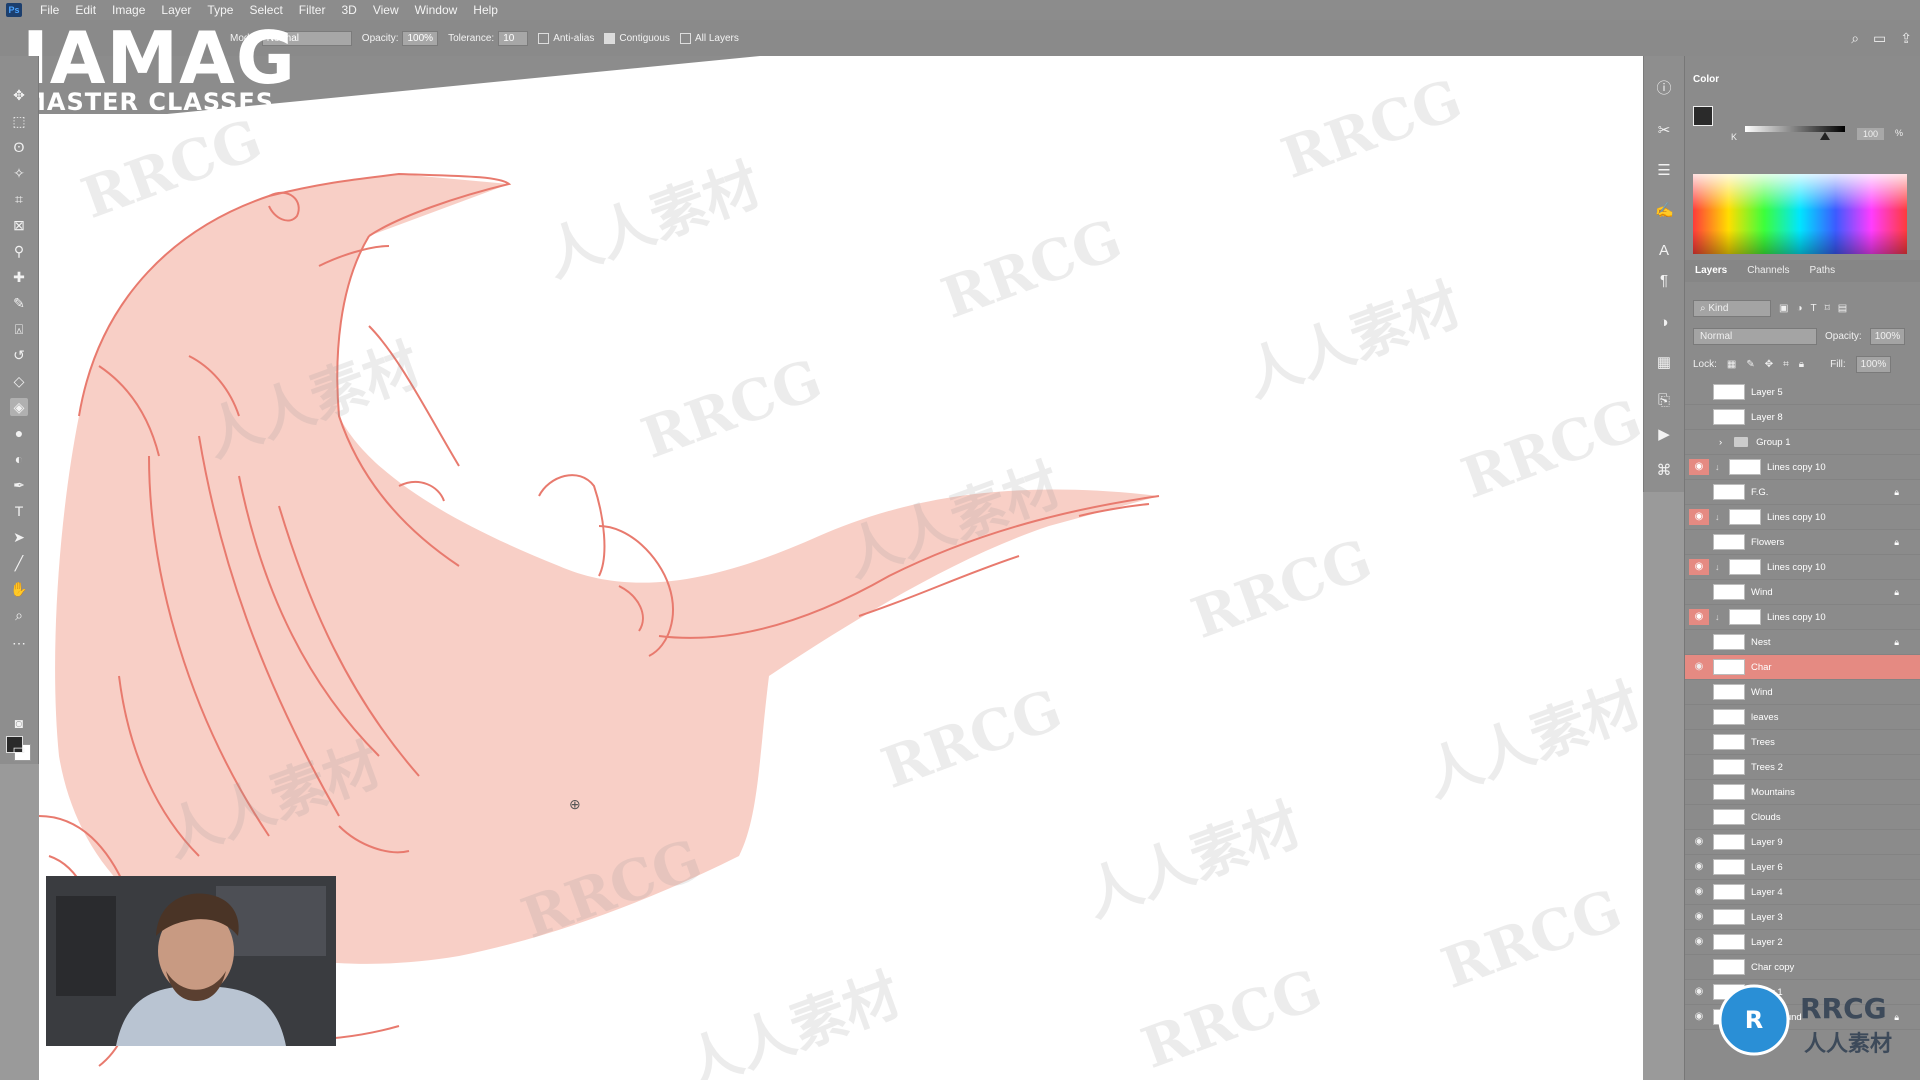  What do you see at coordinates (19, 199) in the screenshot?
I see `crop-tool-icon: ⌗` at bounding box center [19, 199].